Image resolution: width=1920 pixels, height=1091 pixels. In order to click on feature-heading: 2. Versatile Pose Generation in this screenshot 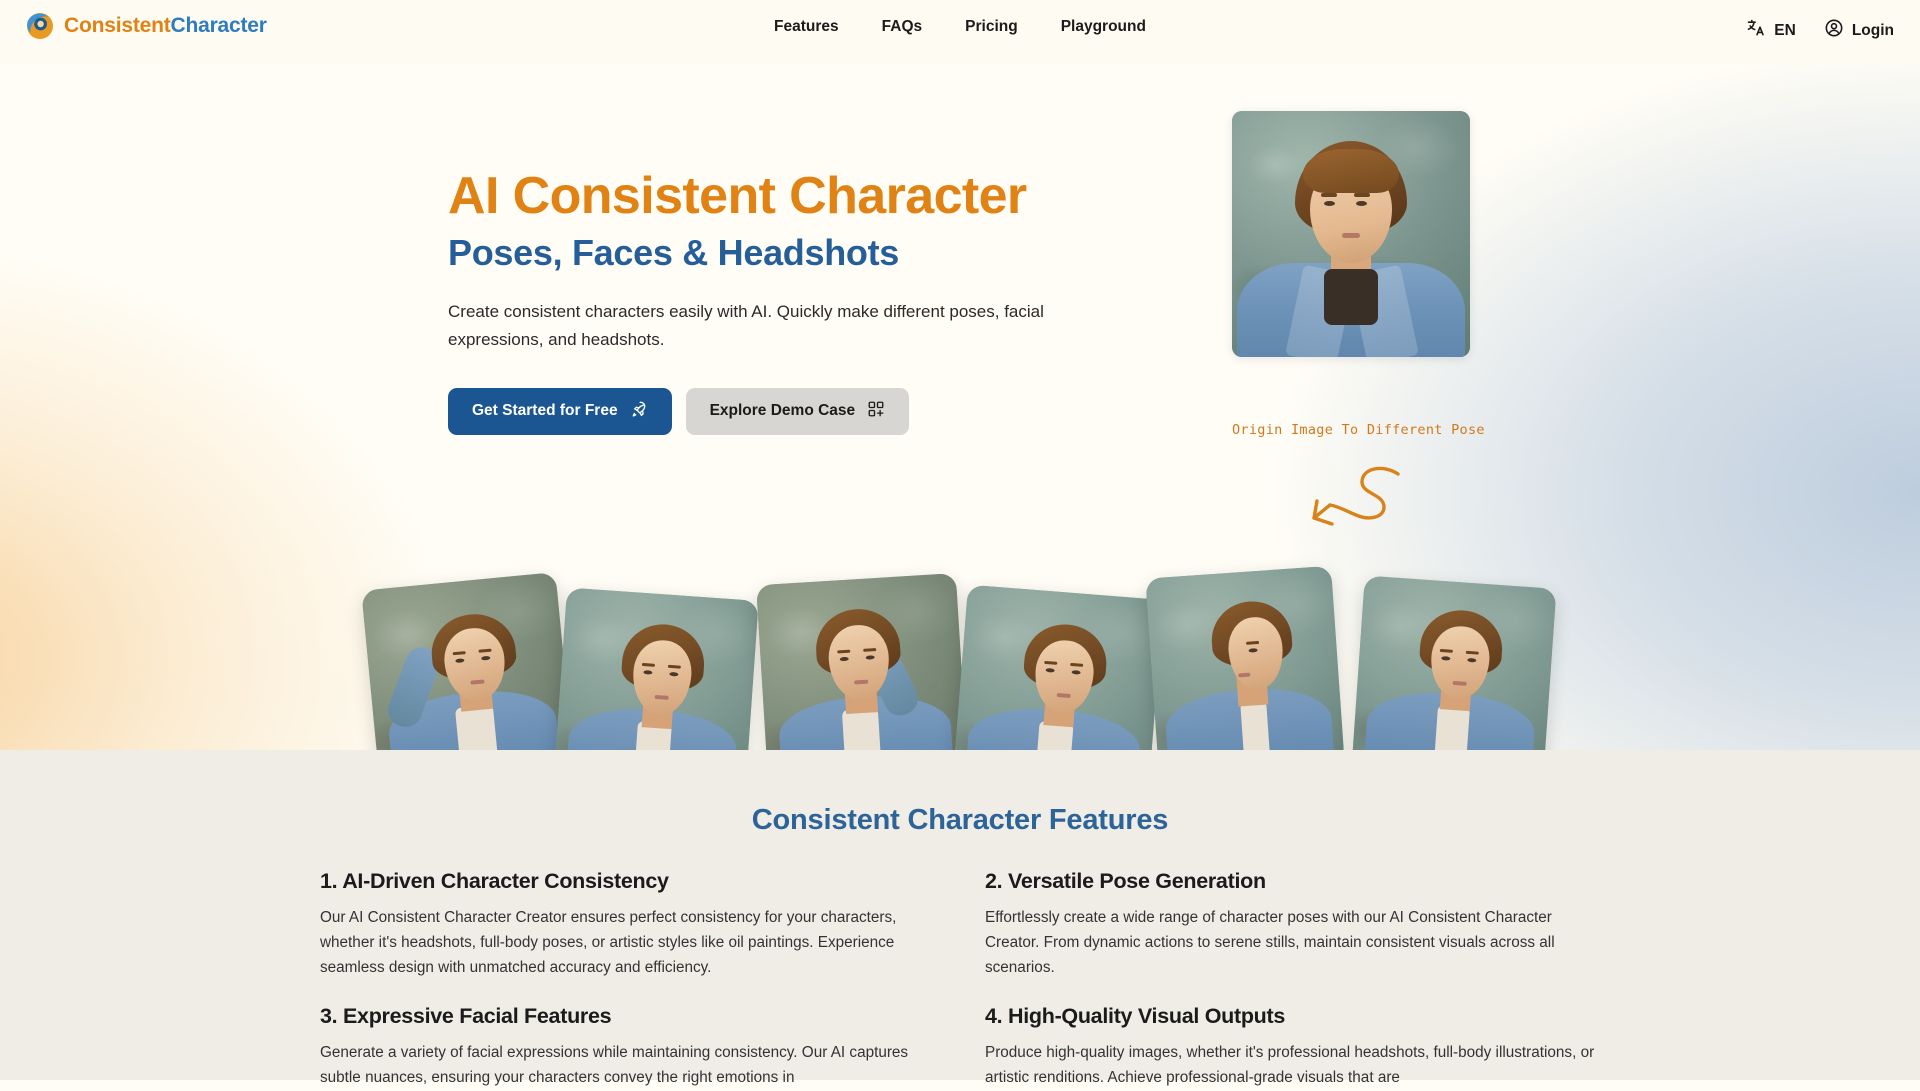, I will do `click(1125, 881)`.